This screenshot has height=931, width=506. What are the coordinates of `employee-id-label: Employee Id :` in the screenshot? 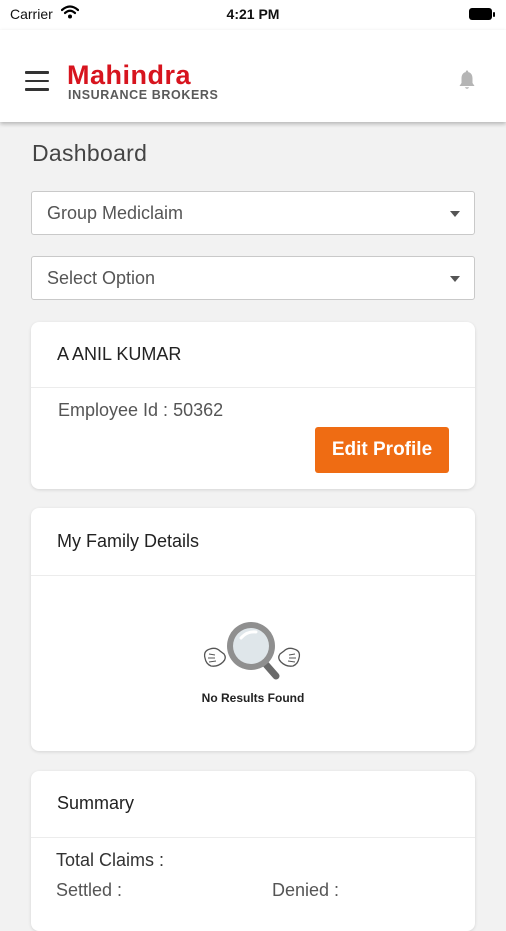 It's located at (113, 410).